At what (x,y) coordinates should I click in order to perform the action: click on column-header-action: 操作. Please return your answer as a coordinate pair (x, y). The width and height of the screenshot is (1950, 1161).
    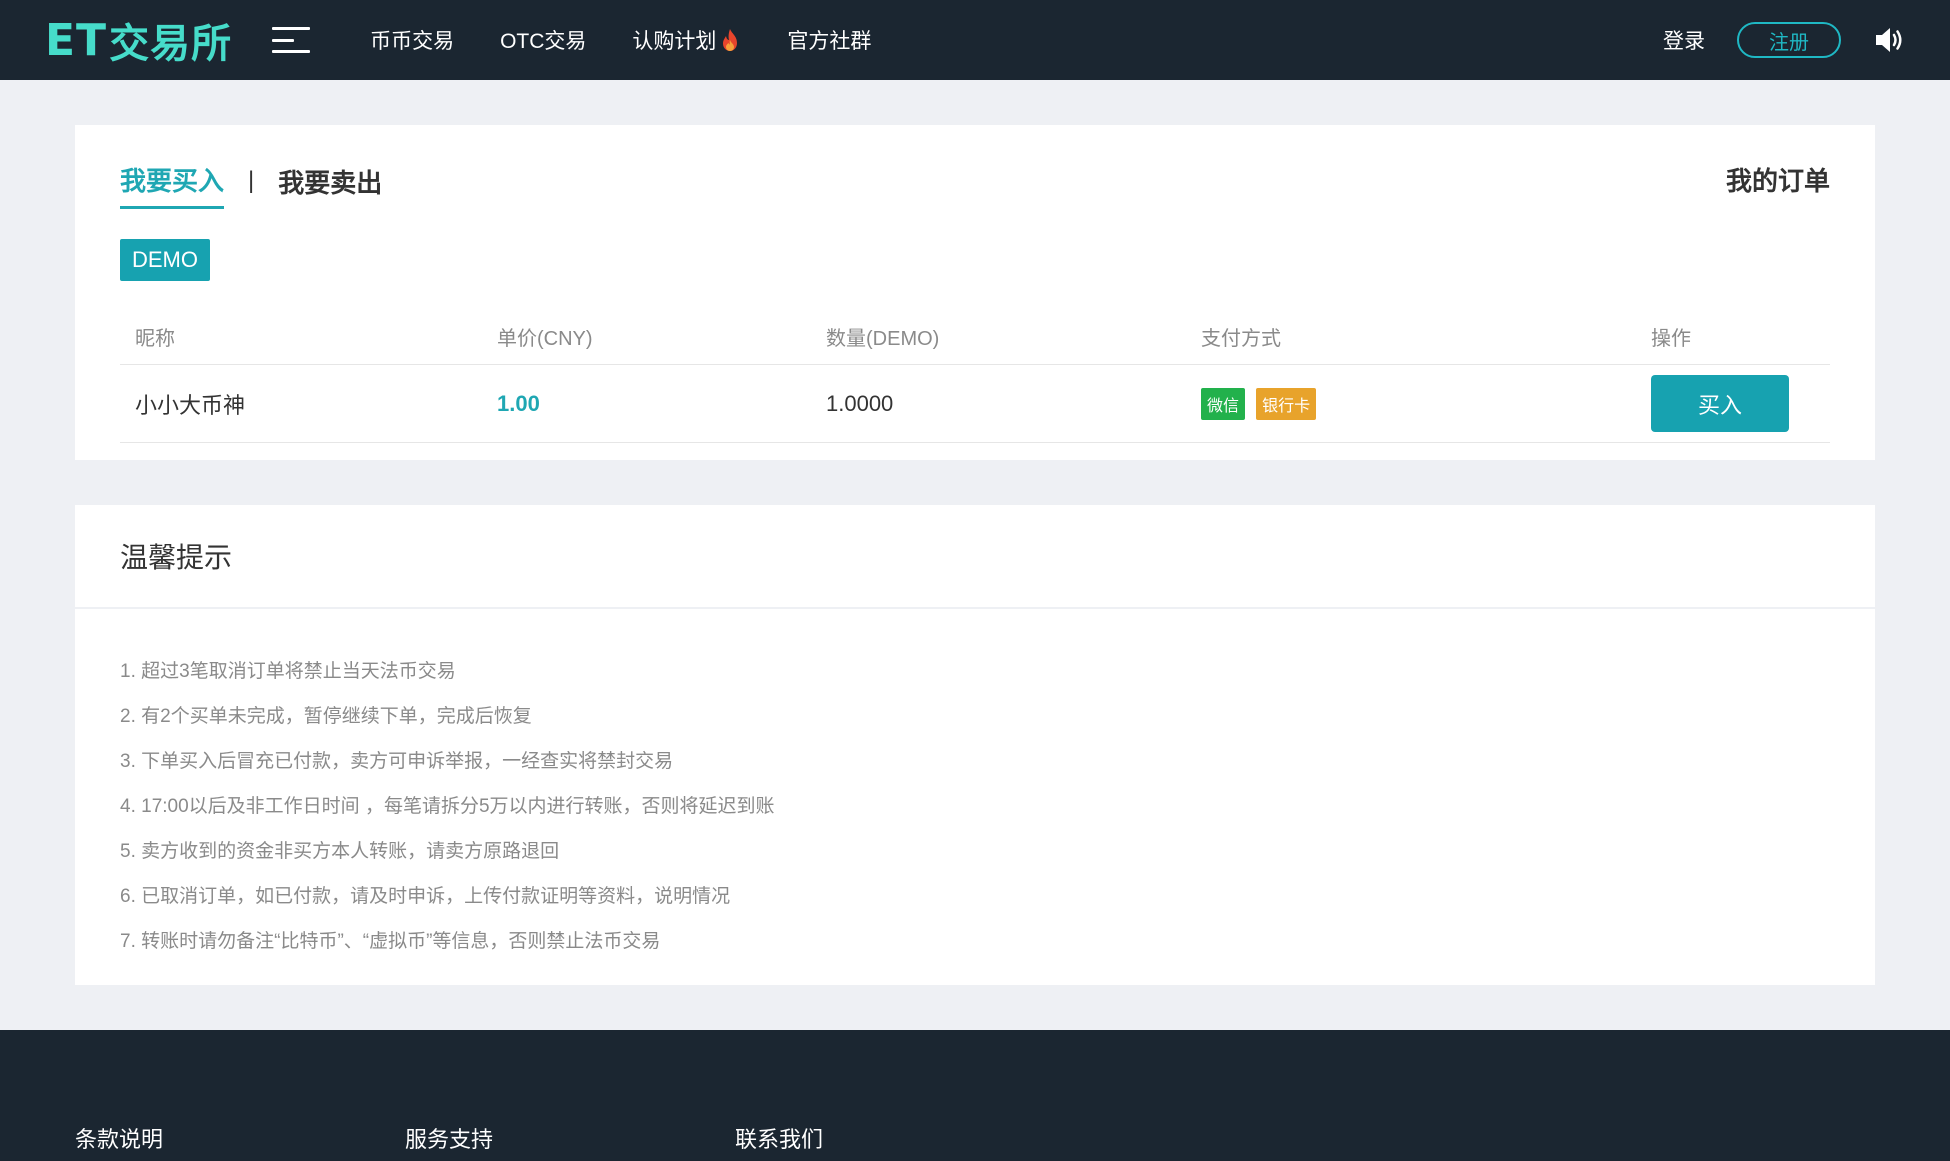
    Looking at the image, I should click on (1671, 338).